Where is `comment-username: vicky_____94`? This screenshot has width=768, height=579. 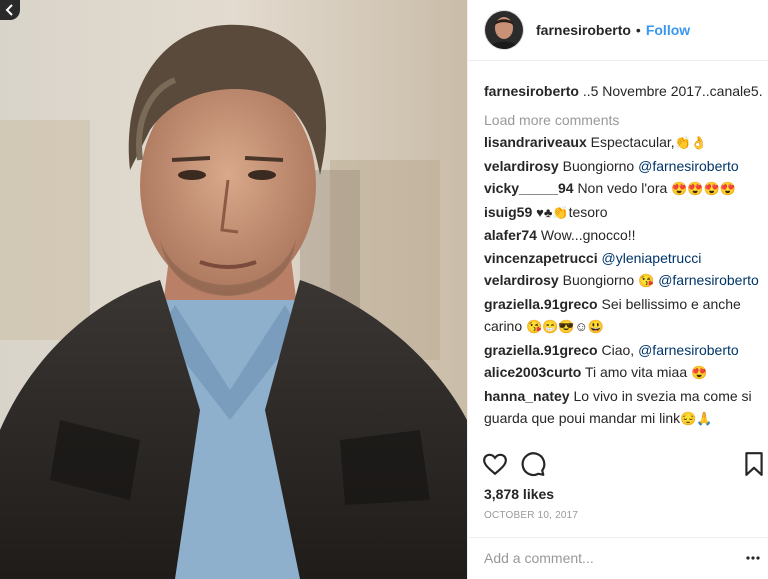
comment-username: vicky_____94 is located at coordinates (529, 188).